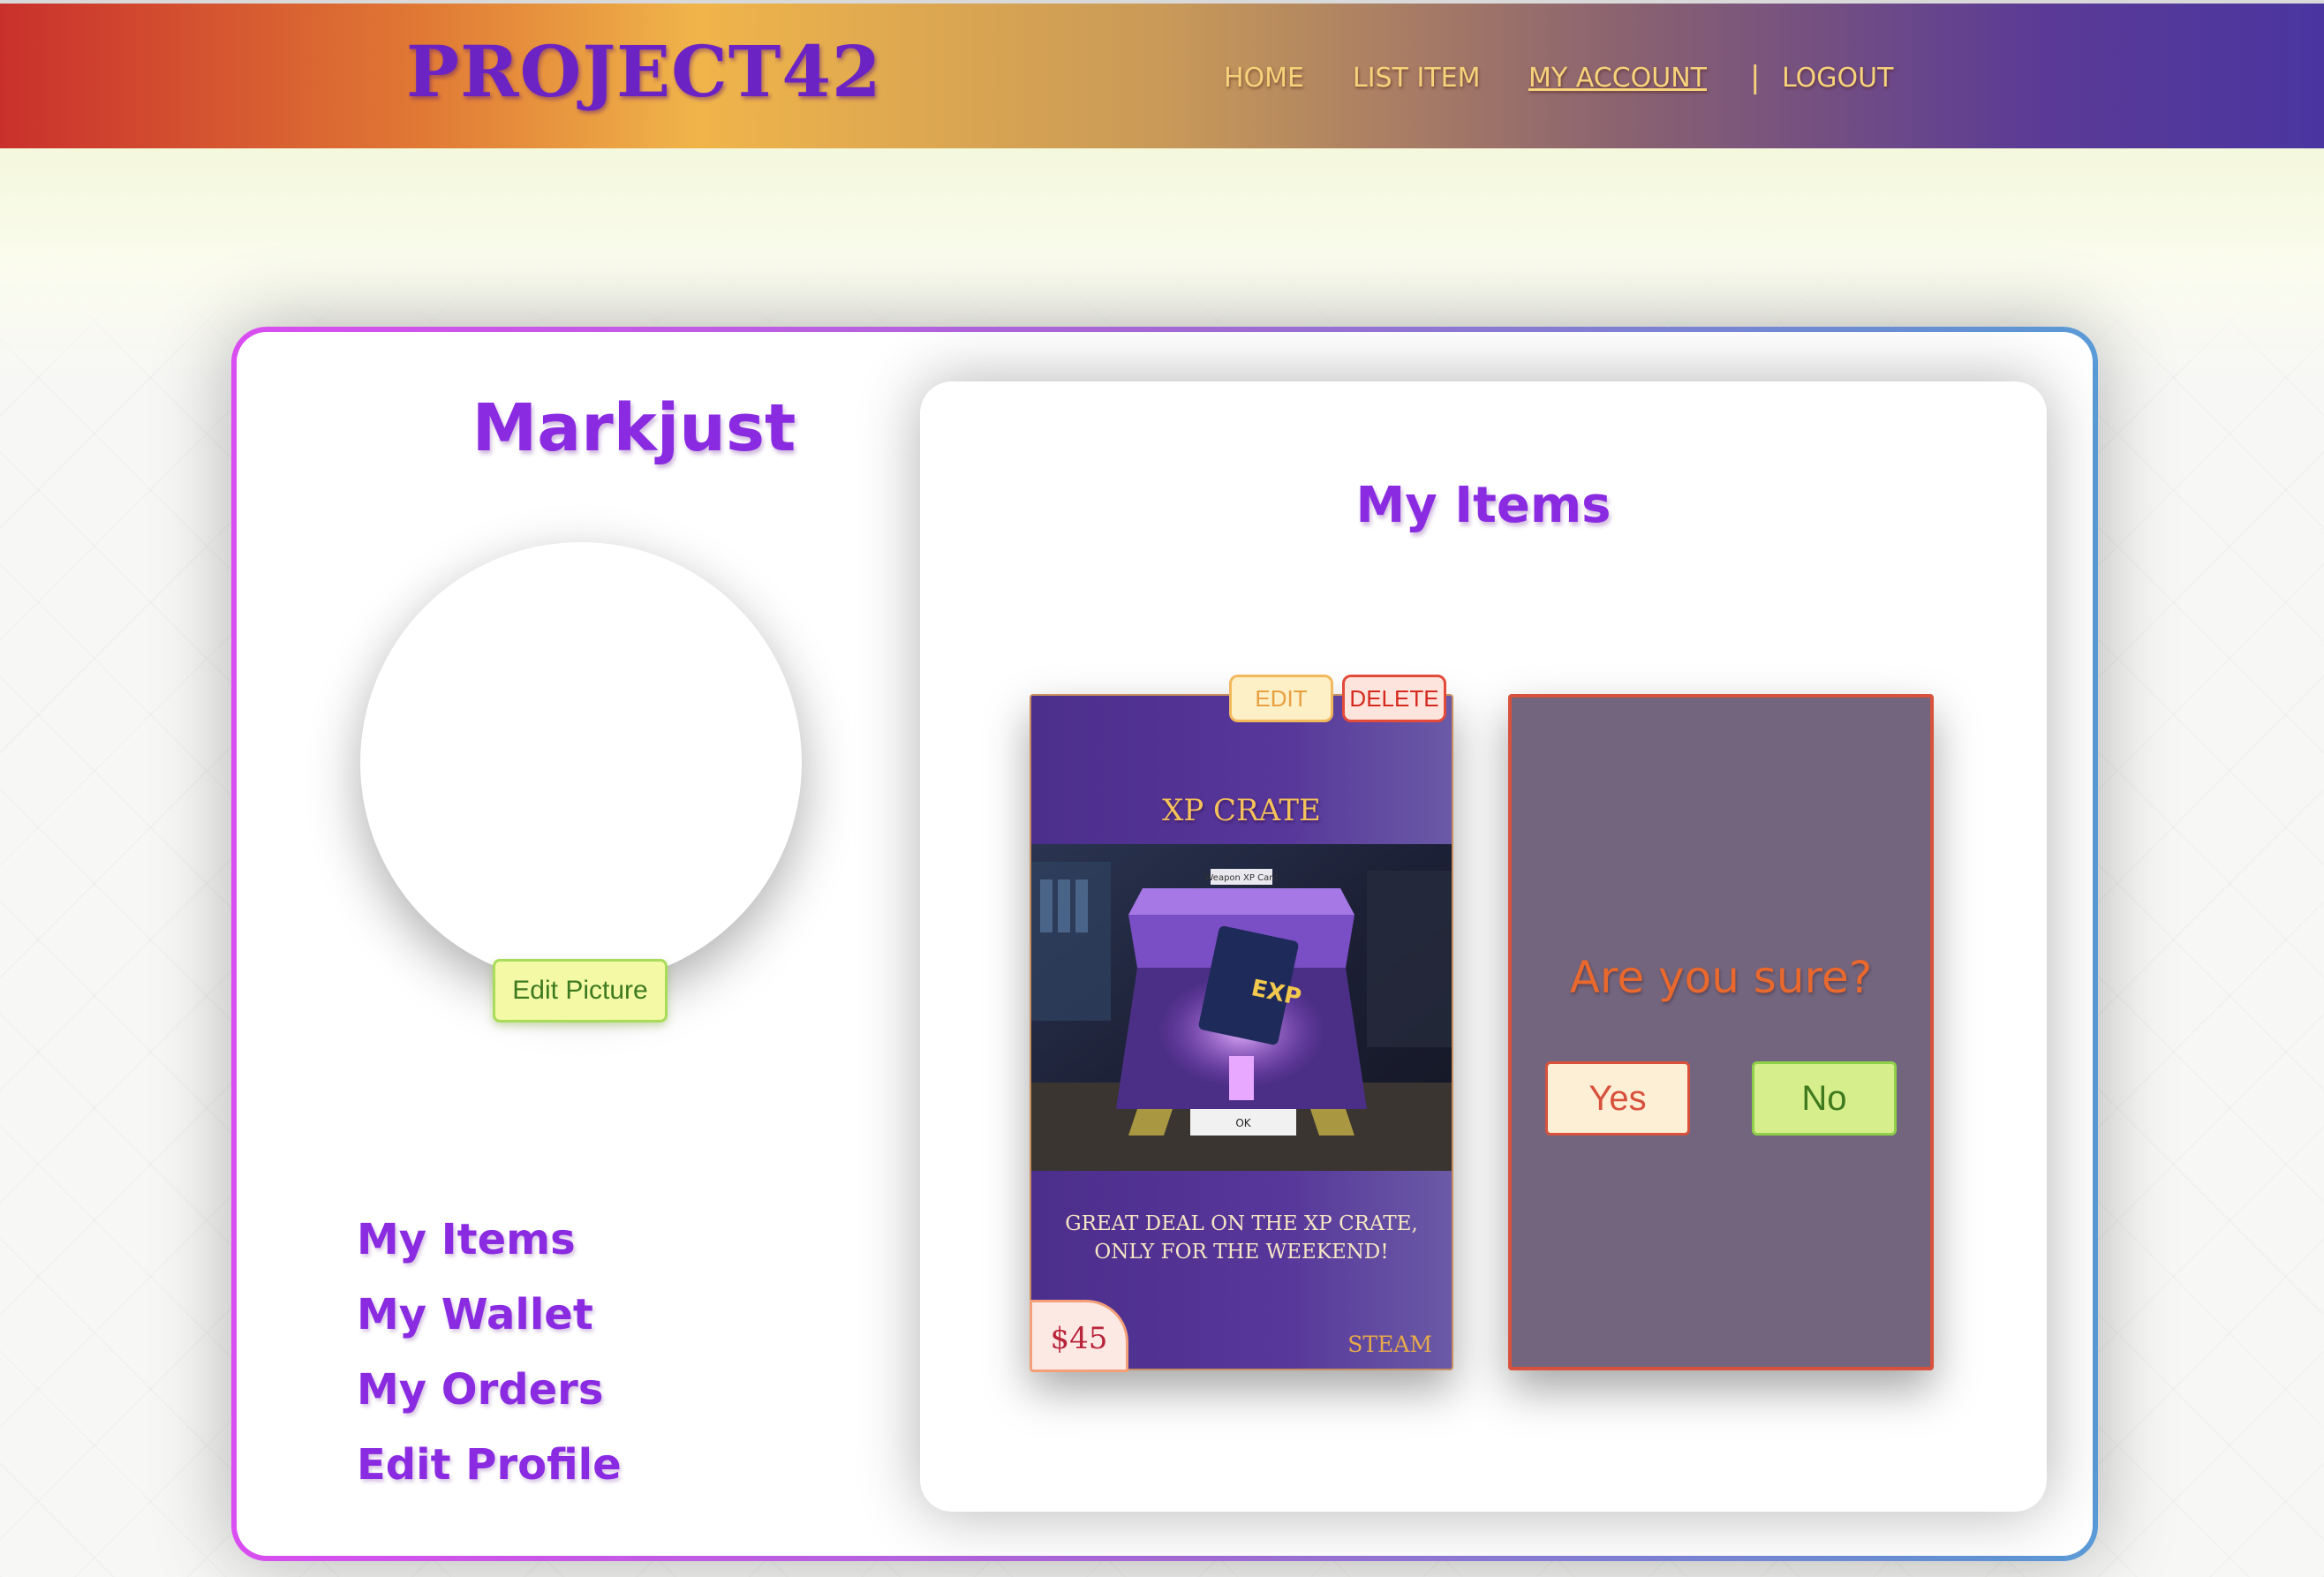 Image resolution: width=2324 pixels, height=1577 pixels. I want to click on image-overlay-label: Weapon XP Card, so click(1241, 878).